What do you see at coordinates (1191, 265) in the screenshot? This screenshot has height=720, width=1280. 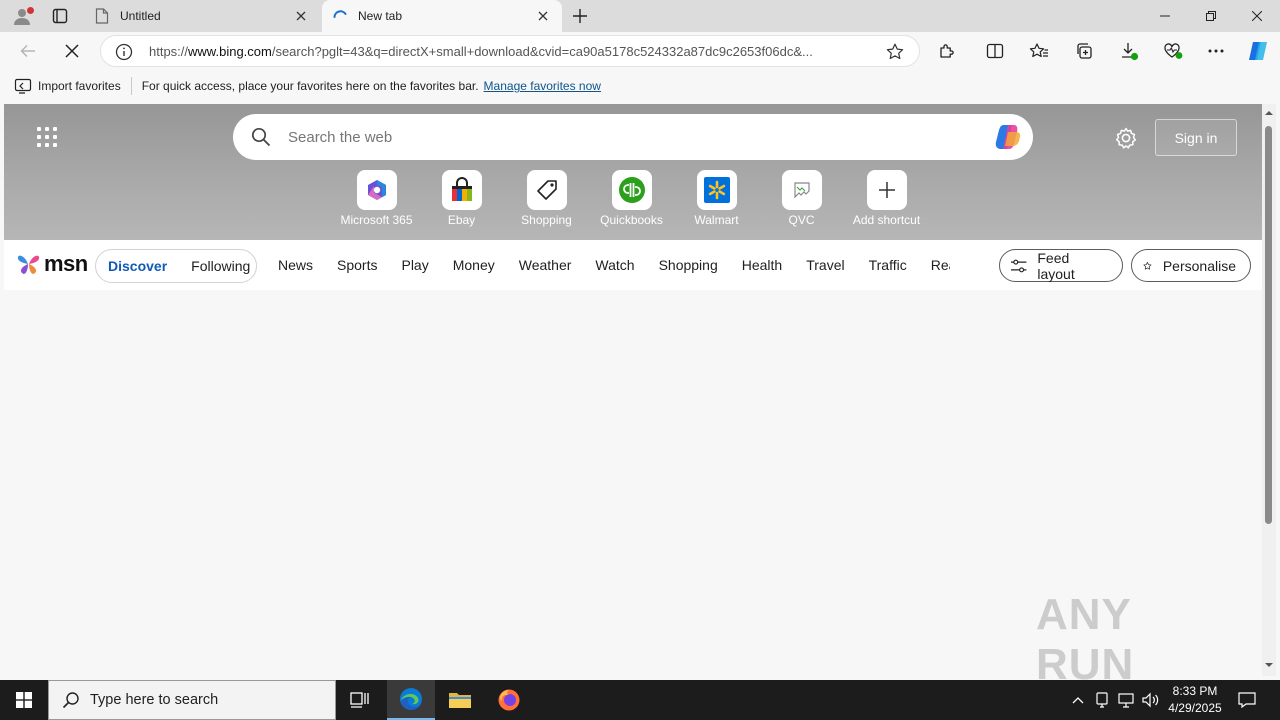 I see `personalise-button: Personalise` at bounding box center [1191, 265].